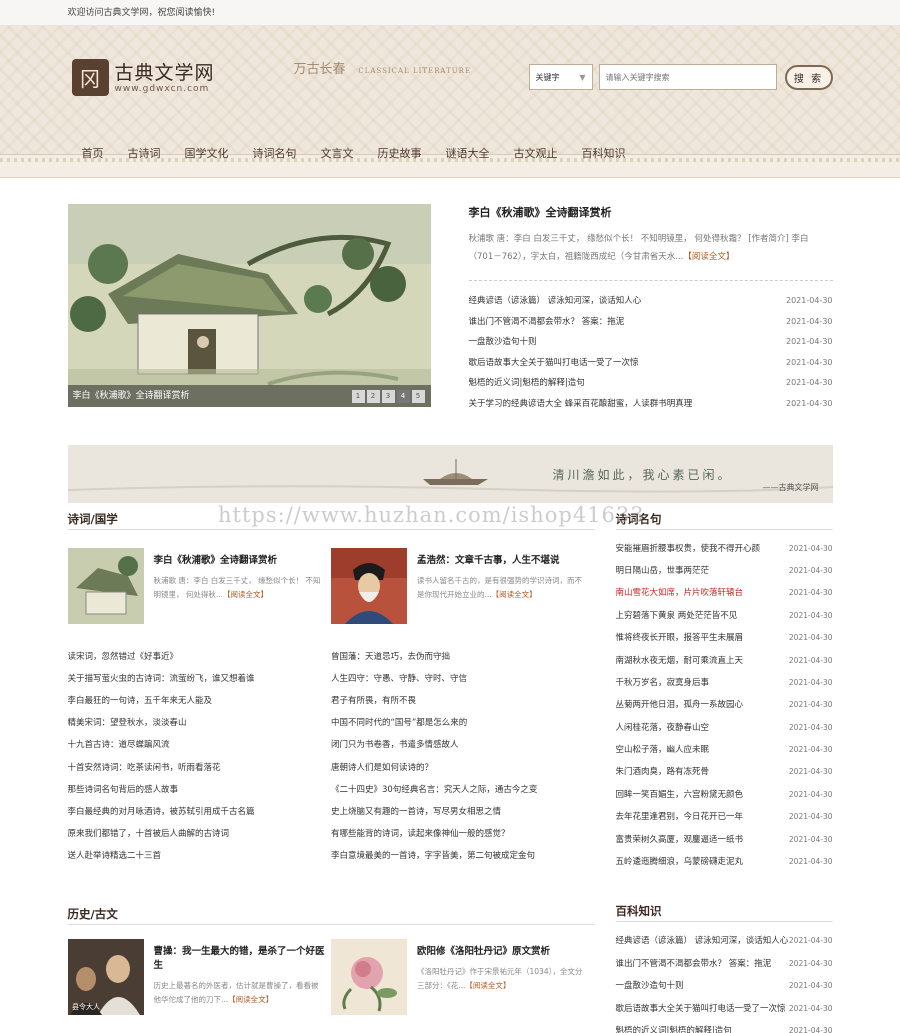 Image resolution: width=900 pixels, height=1033 pixels. Describe the element at coordinates (724, 638) in the screenshot. I see `list-item: 惟将终夜长开眼，报答平生未展眉 2021-04-30` at that location.